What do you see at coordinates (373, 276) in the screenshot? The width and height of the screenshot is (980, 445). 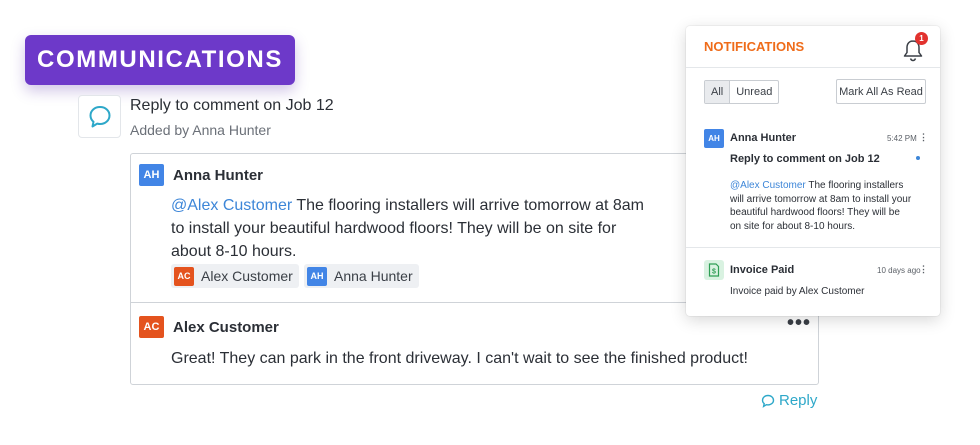 I see `recipient-name: Anna Hunter` at bounding box center [373, 276].